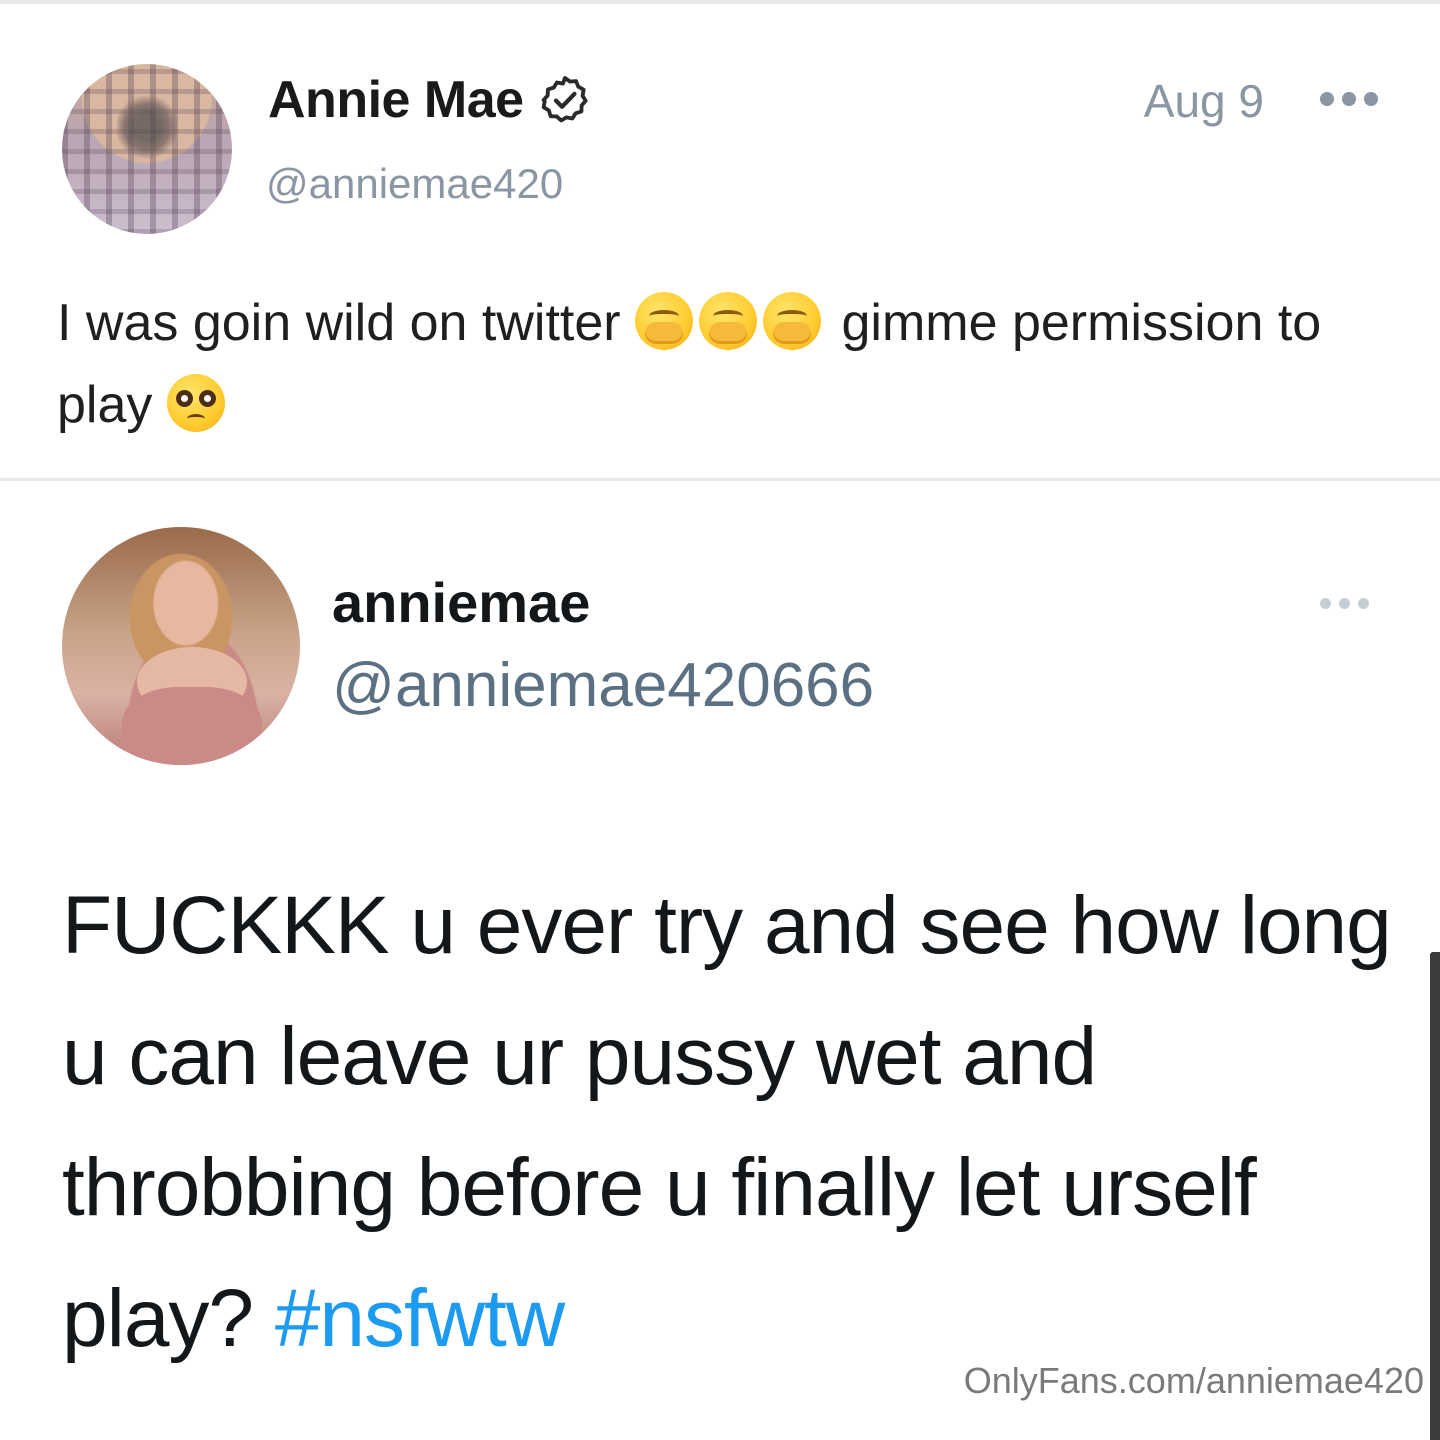  Describe the element at coordinates (1346, 604) in the screenshot. I see `tweet-more-icon` at that location.